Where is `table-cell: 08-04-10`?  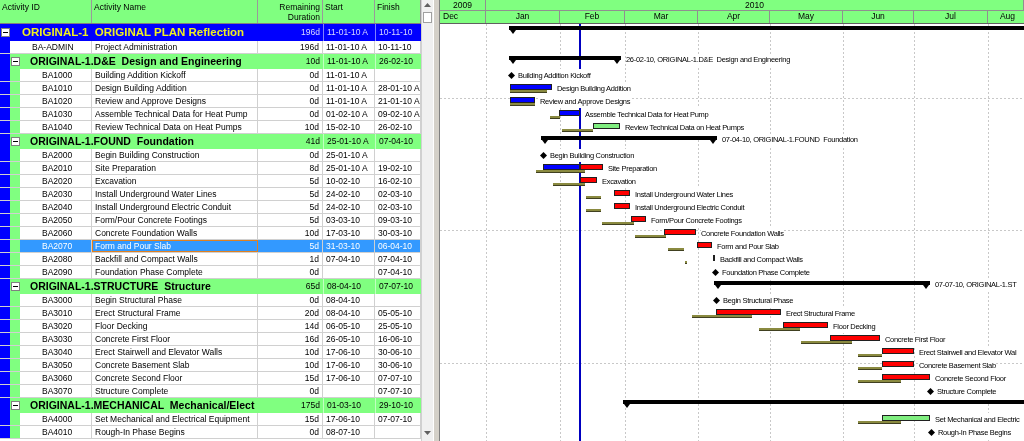 table-cell: 08-04-10 is located at coordinates (349, 300).